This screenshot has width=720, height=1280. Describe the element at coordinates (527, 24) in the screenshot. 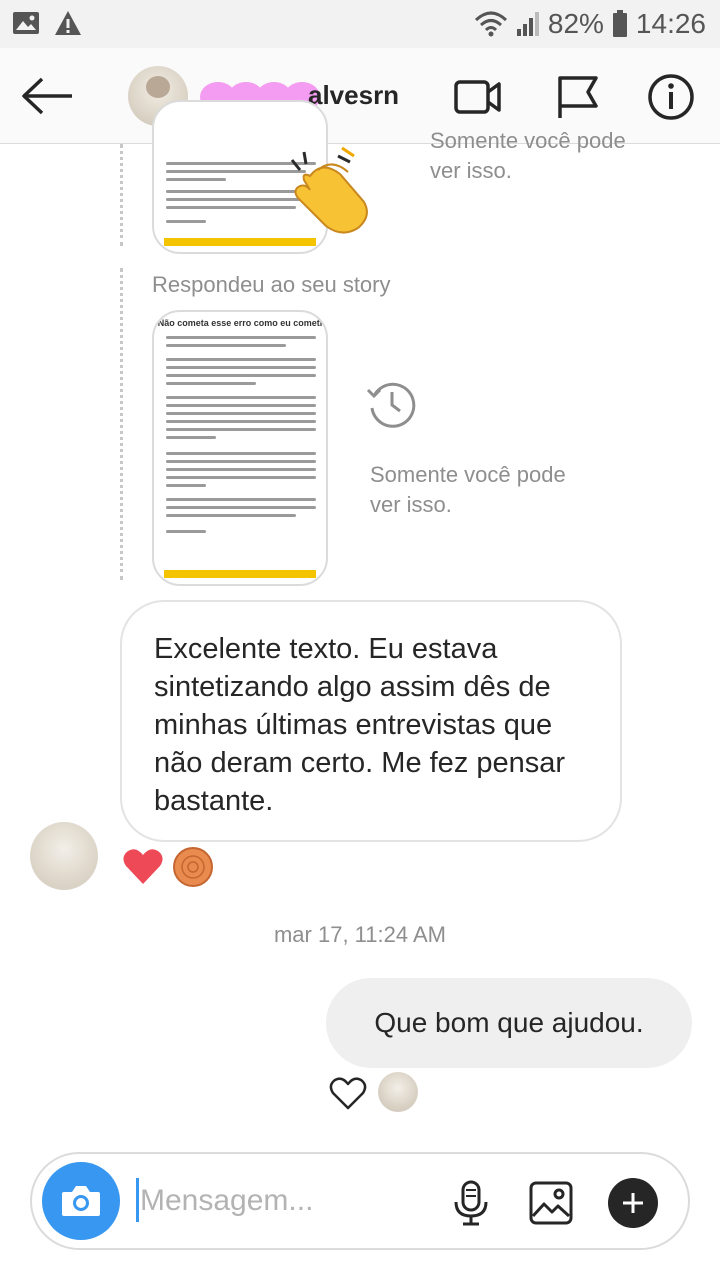

I see `signal-icon` at that location.